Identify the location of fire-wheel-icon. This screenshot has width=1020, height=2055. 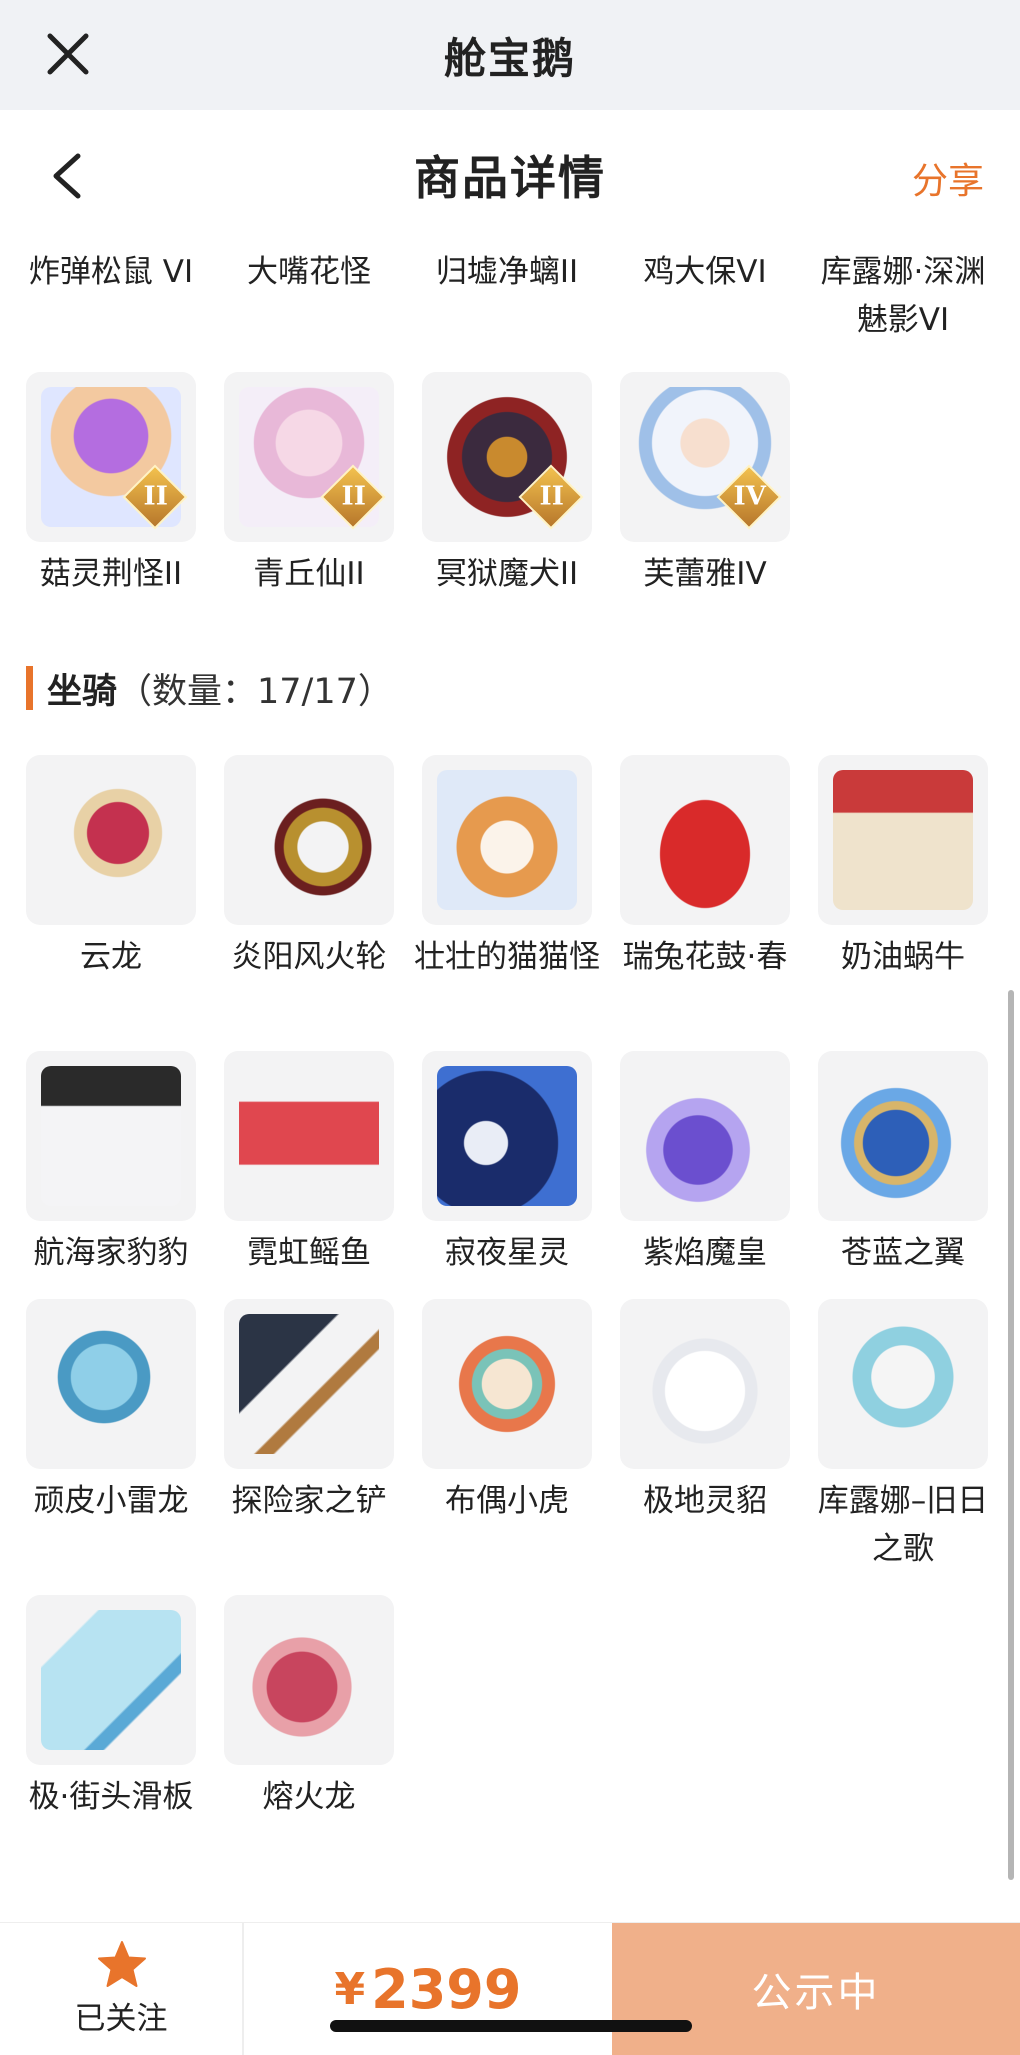
(309, 840).